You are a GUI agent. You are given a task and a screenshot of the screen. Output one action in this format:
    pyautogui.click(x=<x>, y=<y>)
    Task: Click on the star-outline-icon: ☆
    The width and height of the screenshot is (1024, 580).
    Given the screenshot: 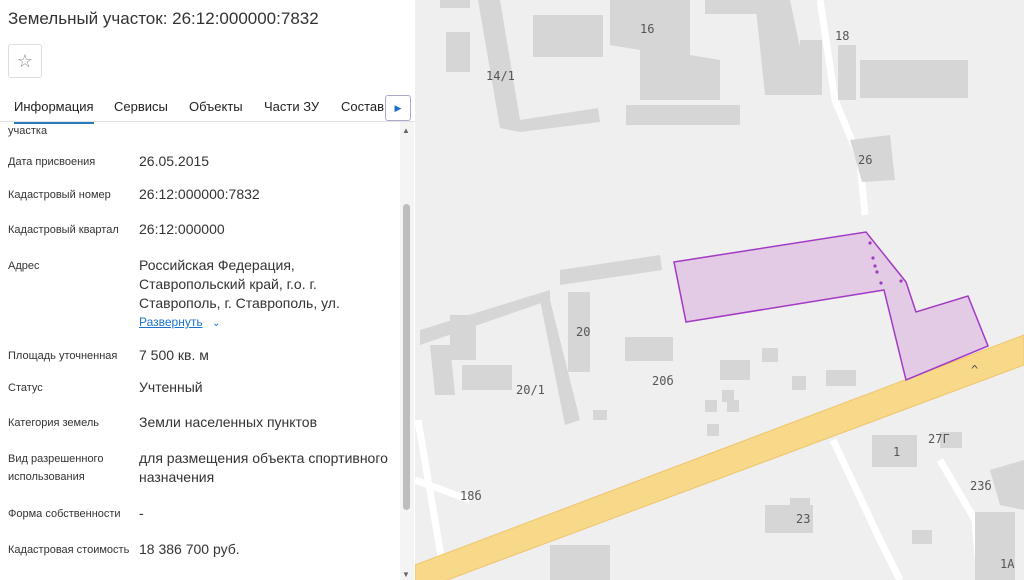 What is the action you would take?
    pyautogui.click(x=25, y=60)
    